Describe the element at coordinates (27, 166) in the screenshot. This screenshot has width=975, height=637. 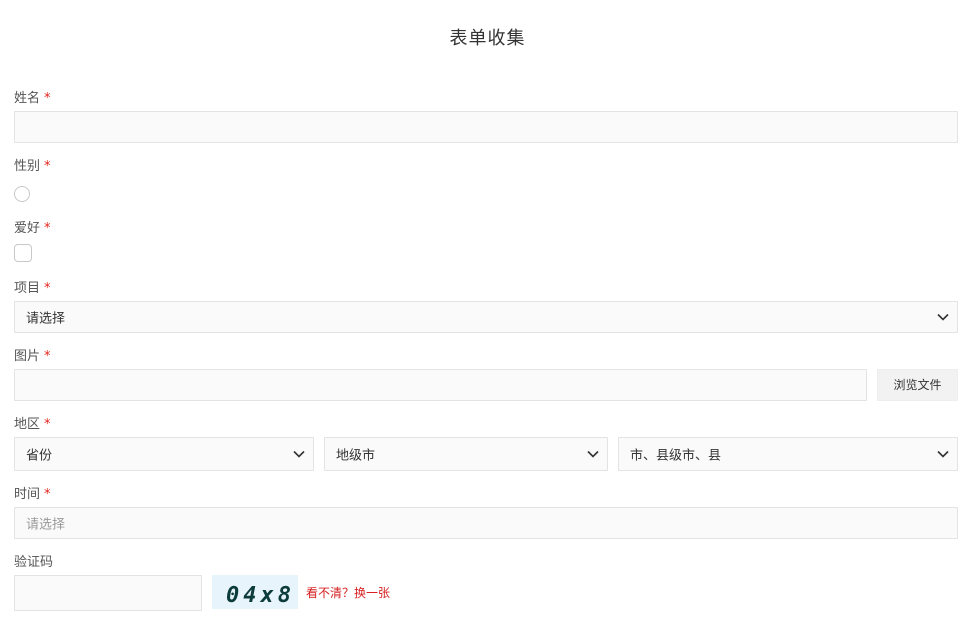
I see `gender-label-text: 性别` at that location.